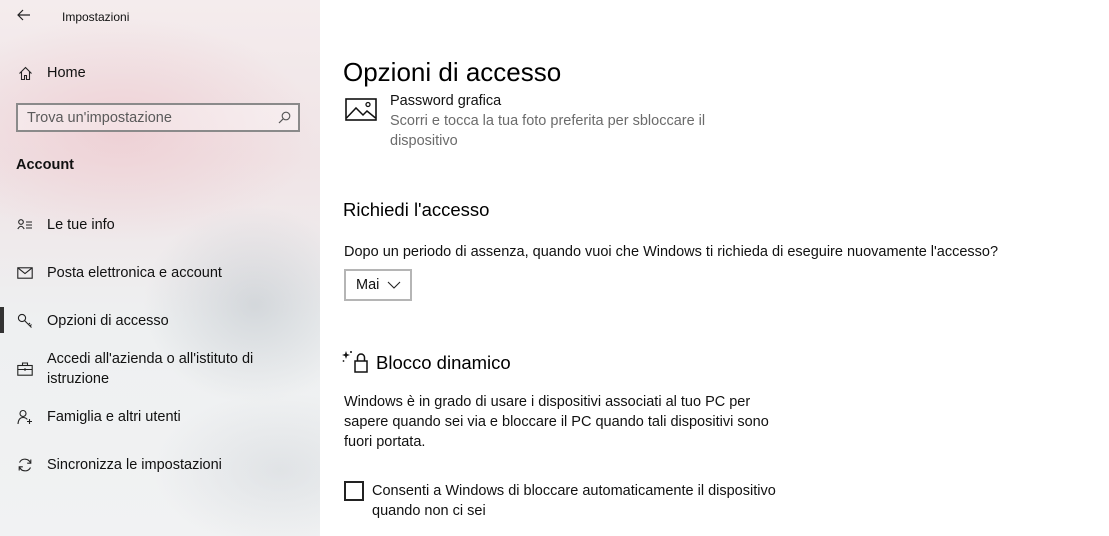 This screenshot has width=1109, height=536. I want to click on sidebar-item-your-info: Le tue info, so click(160, 225).